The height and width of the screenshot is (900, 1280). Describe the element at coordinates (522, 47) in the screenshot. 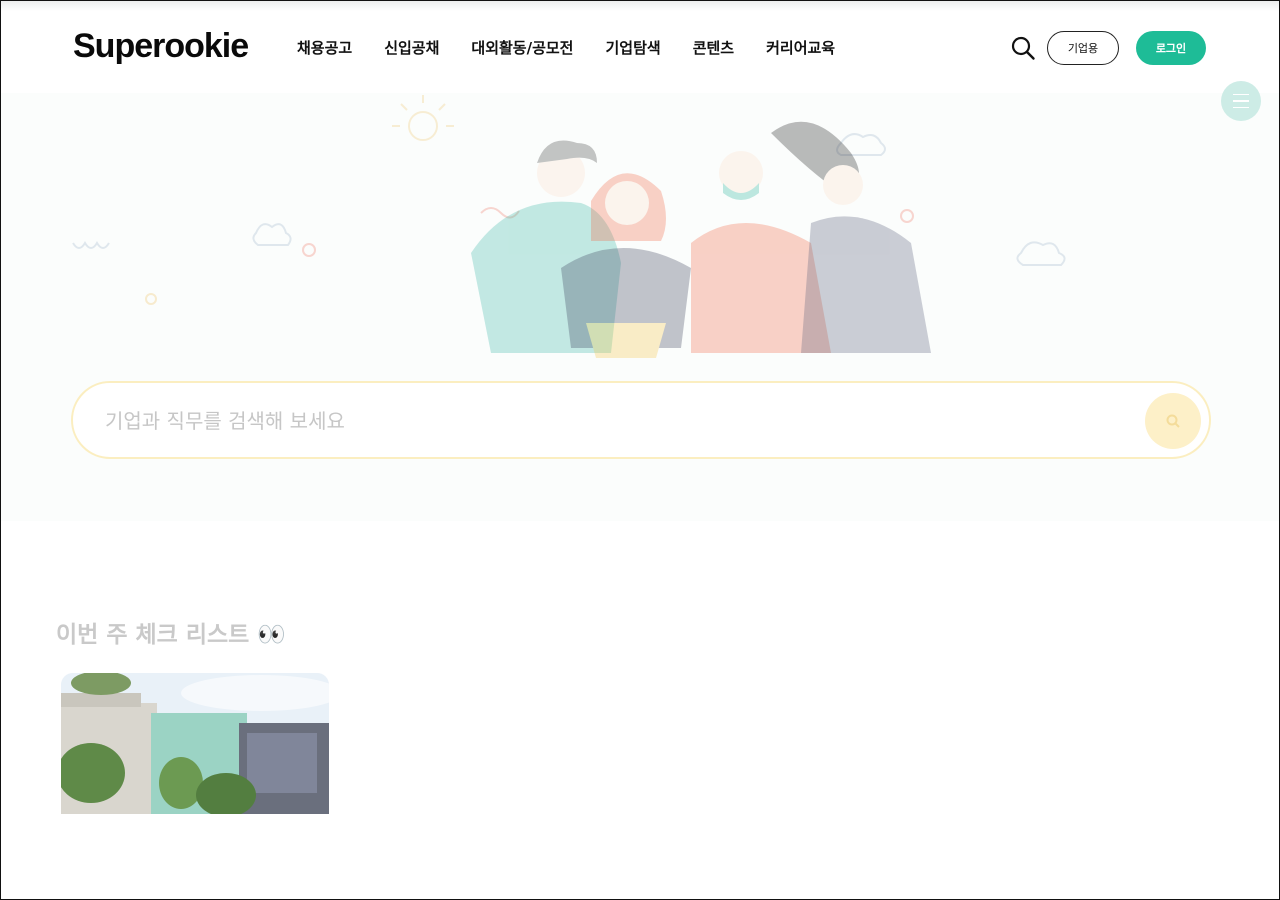

I see `nav-item-activities: 대외활동/공모전` at that location.